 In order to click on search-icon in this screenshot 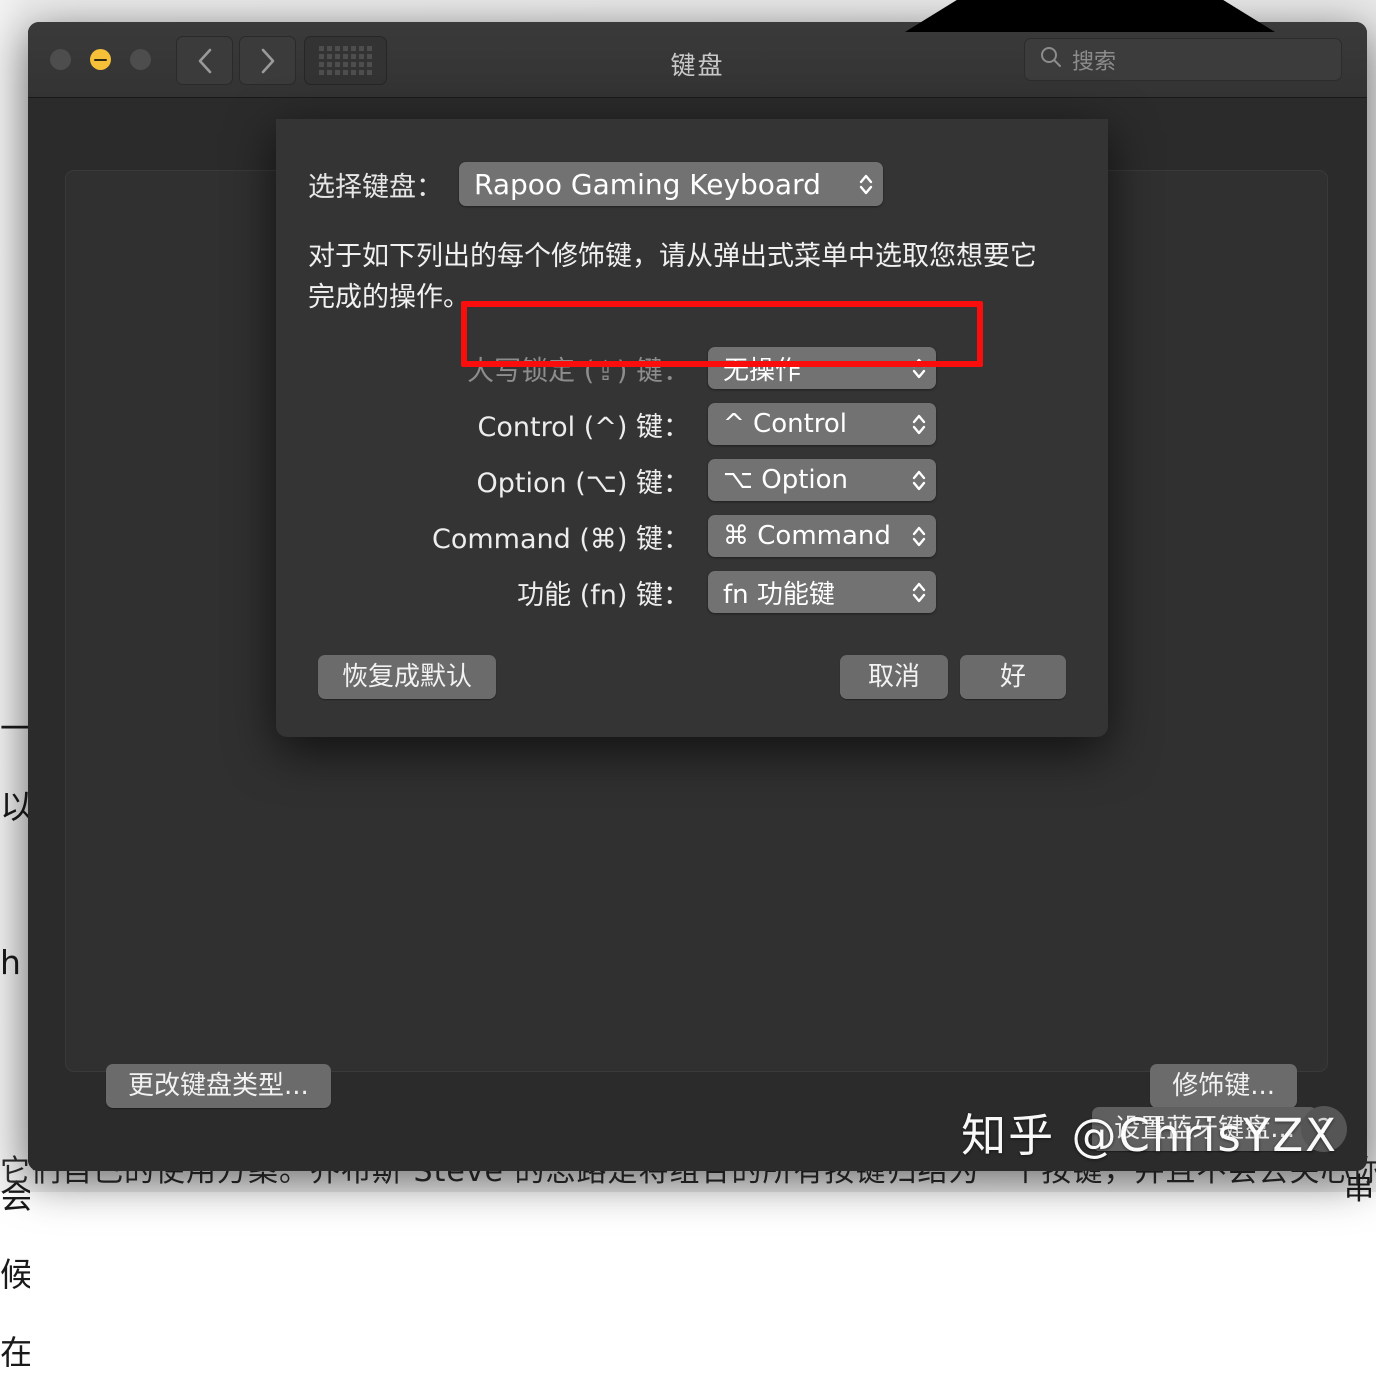, I will do `click(1051, 59)`.